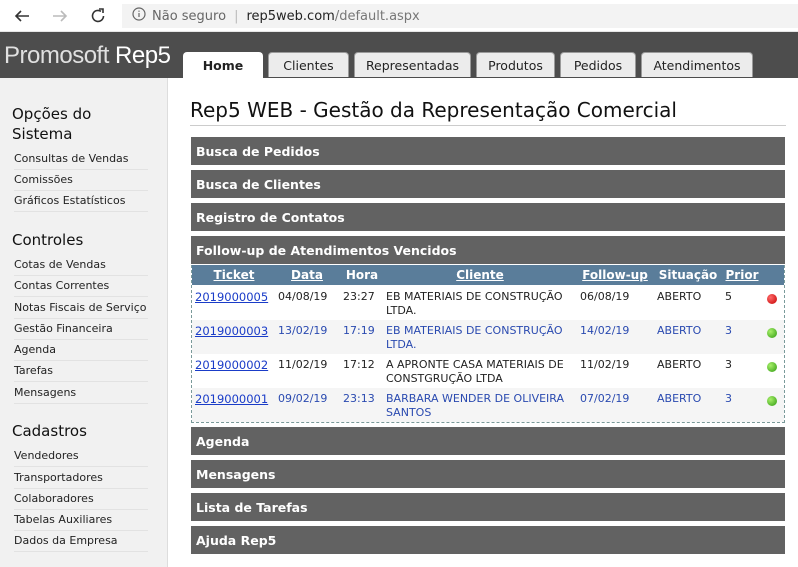  Describe the element at coordinates (234, 275) in the screenshot. I see `column-ticket: Ticket` at that location.